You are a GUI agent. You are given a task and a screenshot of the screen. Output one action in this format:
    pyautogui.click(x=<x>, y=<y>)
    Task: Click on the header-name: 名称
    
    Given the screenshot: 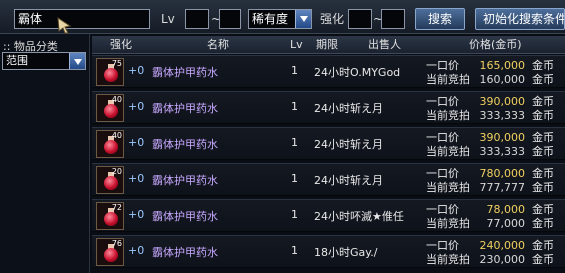 What is the action you would take?
    pyautogui.click(x=218, y=45)
    